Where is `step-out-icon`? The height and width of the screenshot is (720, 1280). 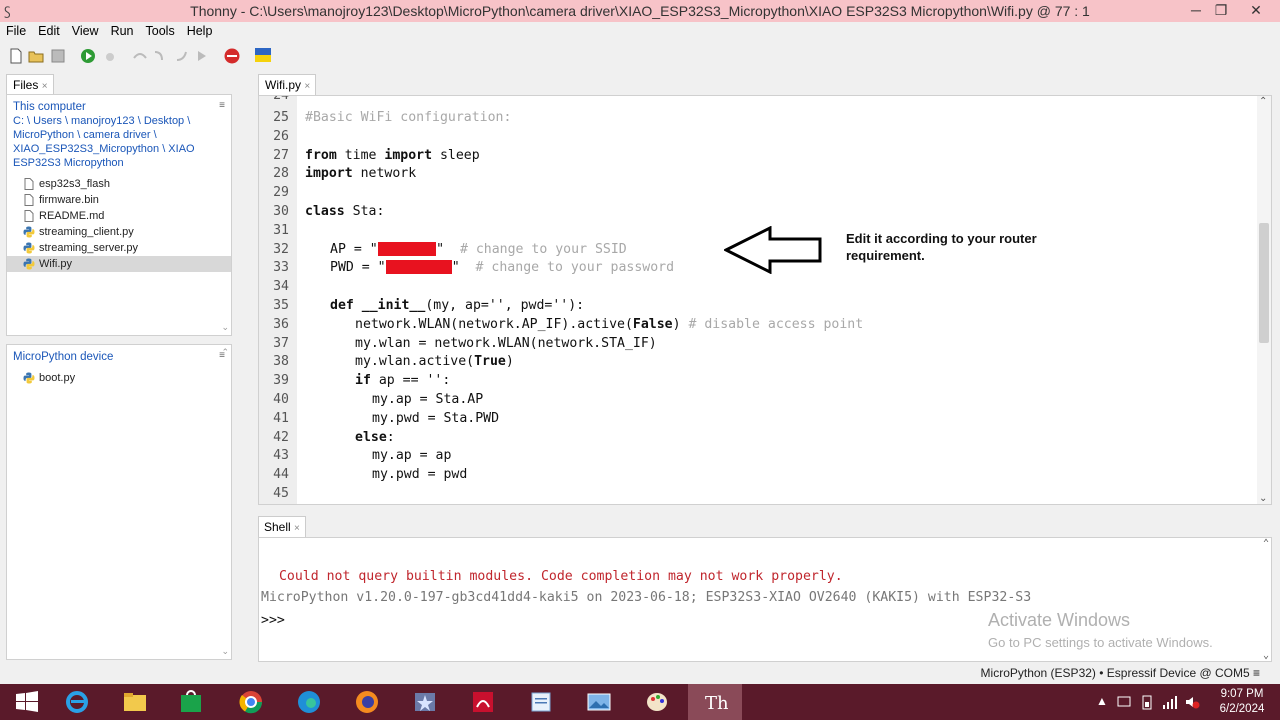
step-out-icon is located at coordinates (182, 56).